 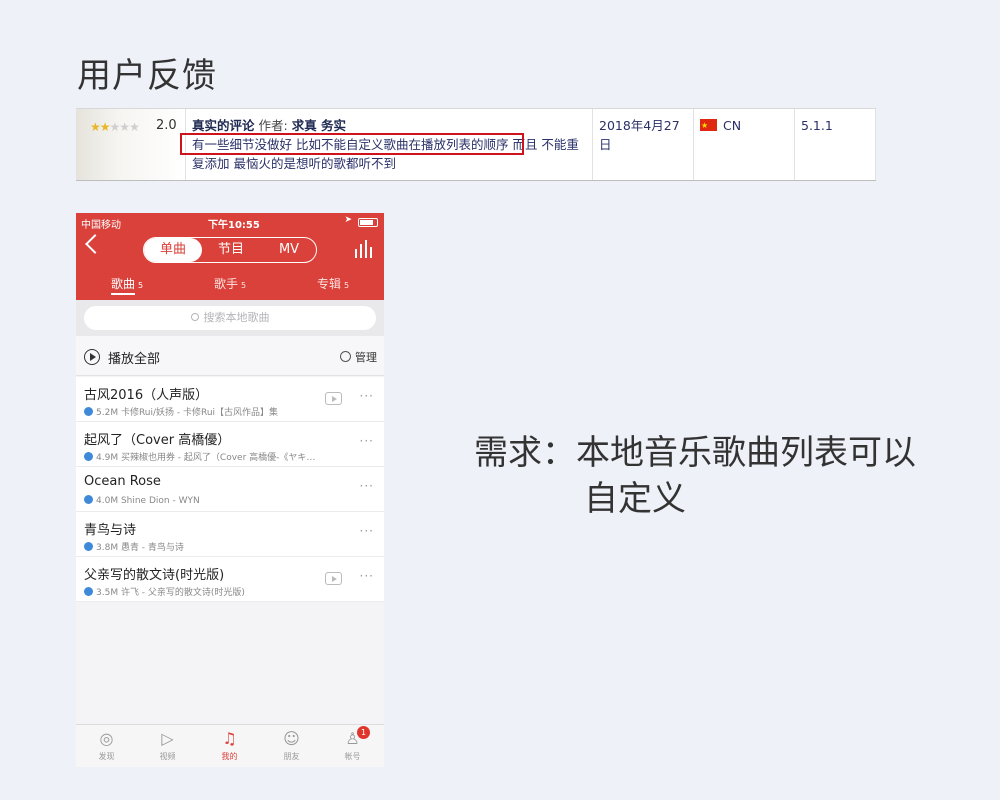 What do you see at coordinates (230, 356) in the screenshot?
I see `play-all-bar: 播放全部 管理` at bounding box center [230, 356].